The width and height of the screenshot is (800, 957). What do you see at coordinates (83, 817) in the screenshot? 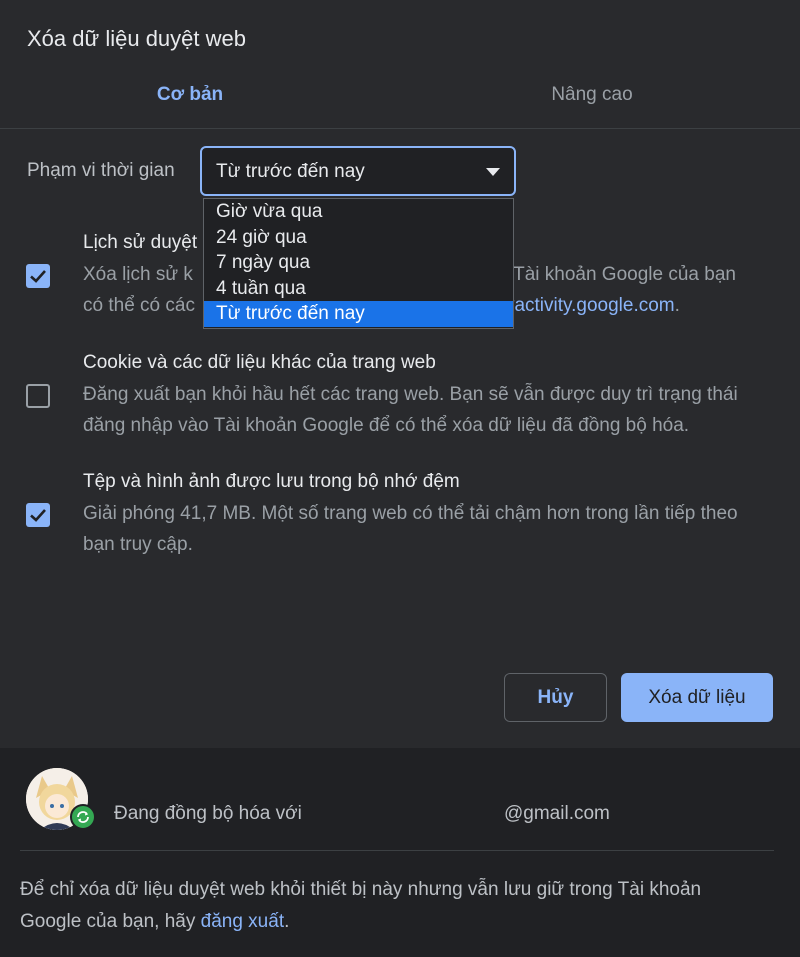
I see `sync-icon` at bounding box center [83, 817].